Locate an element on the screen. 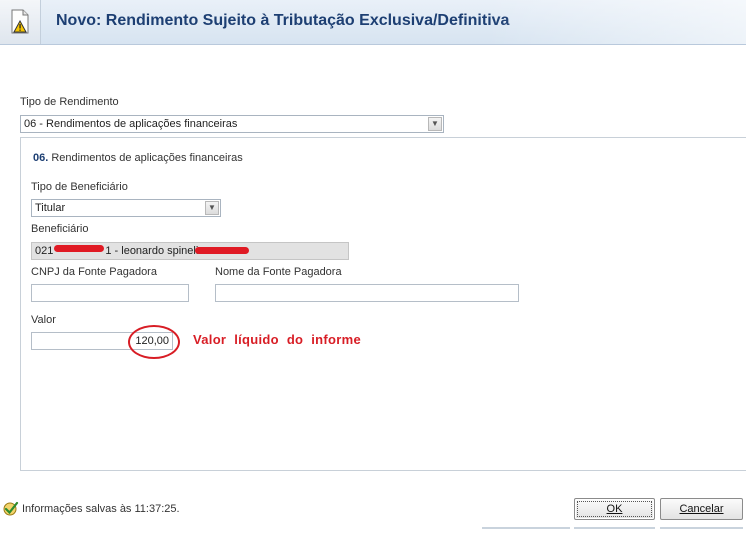 The height and width of the screenshot is (539, 746). nome-fonte-label: Nome da Fonte Pagadora is located at coordinates (278, 272).